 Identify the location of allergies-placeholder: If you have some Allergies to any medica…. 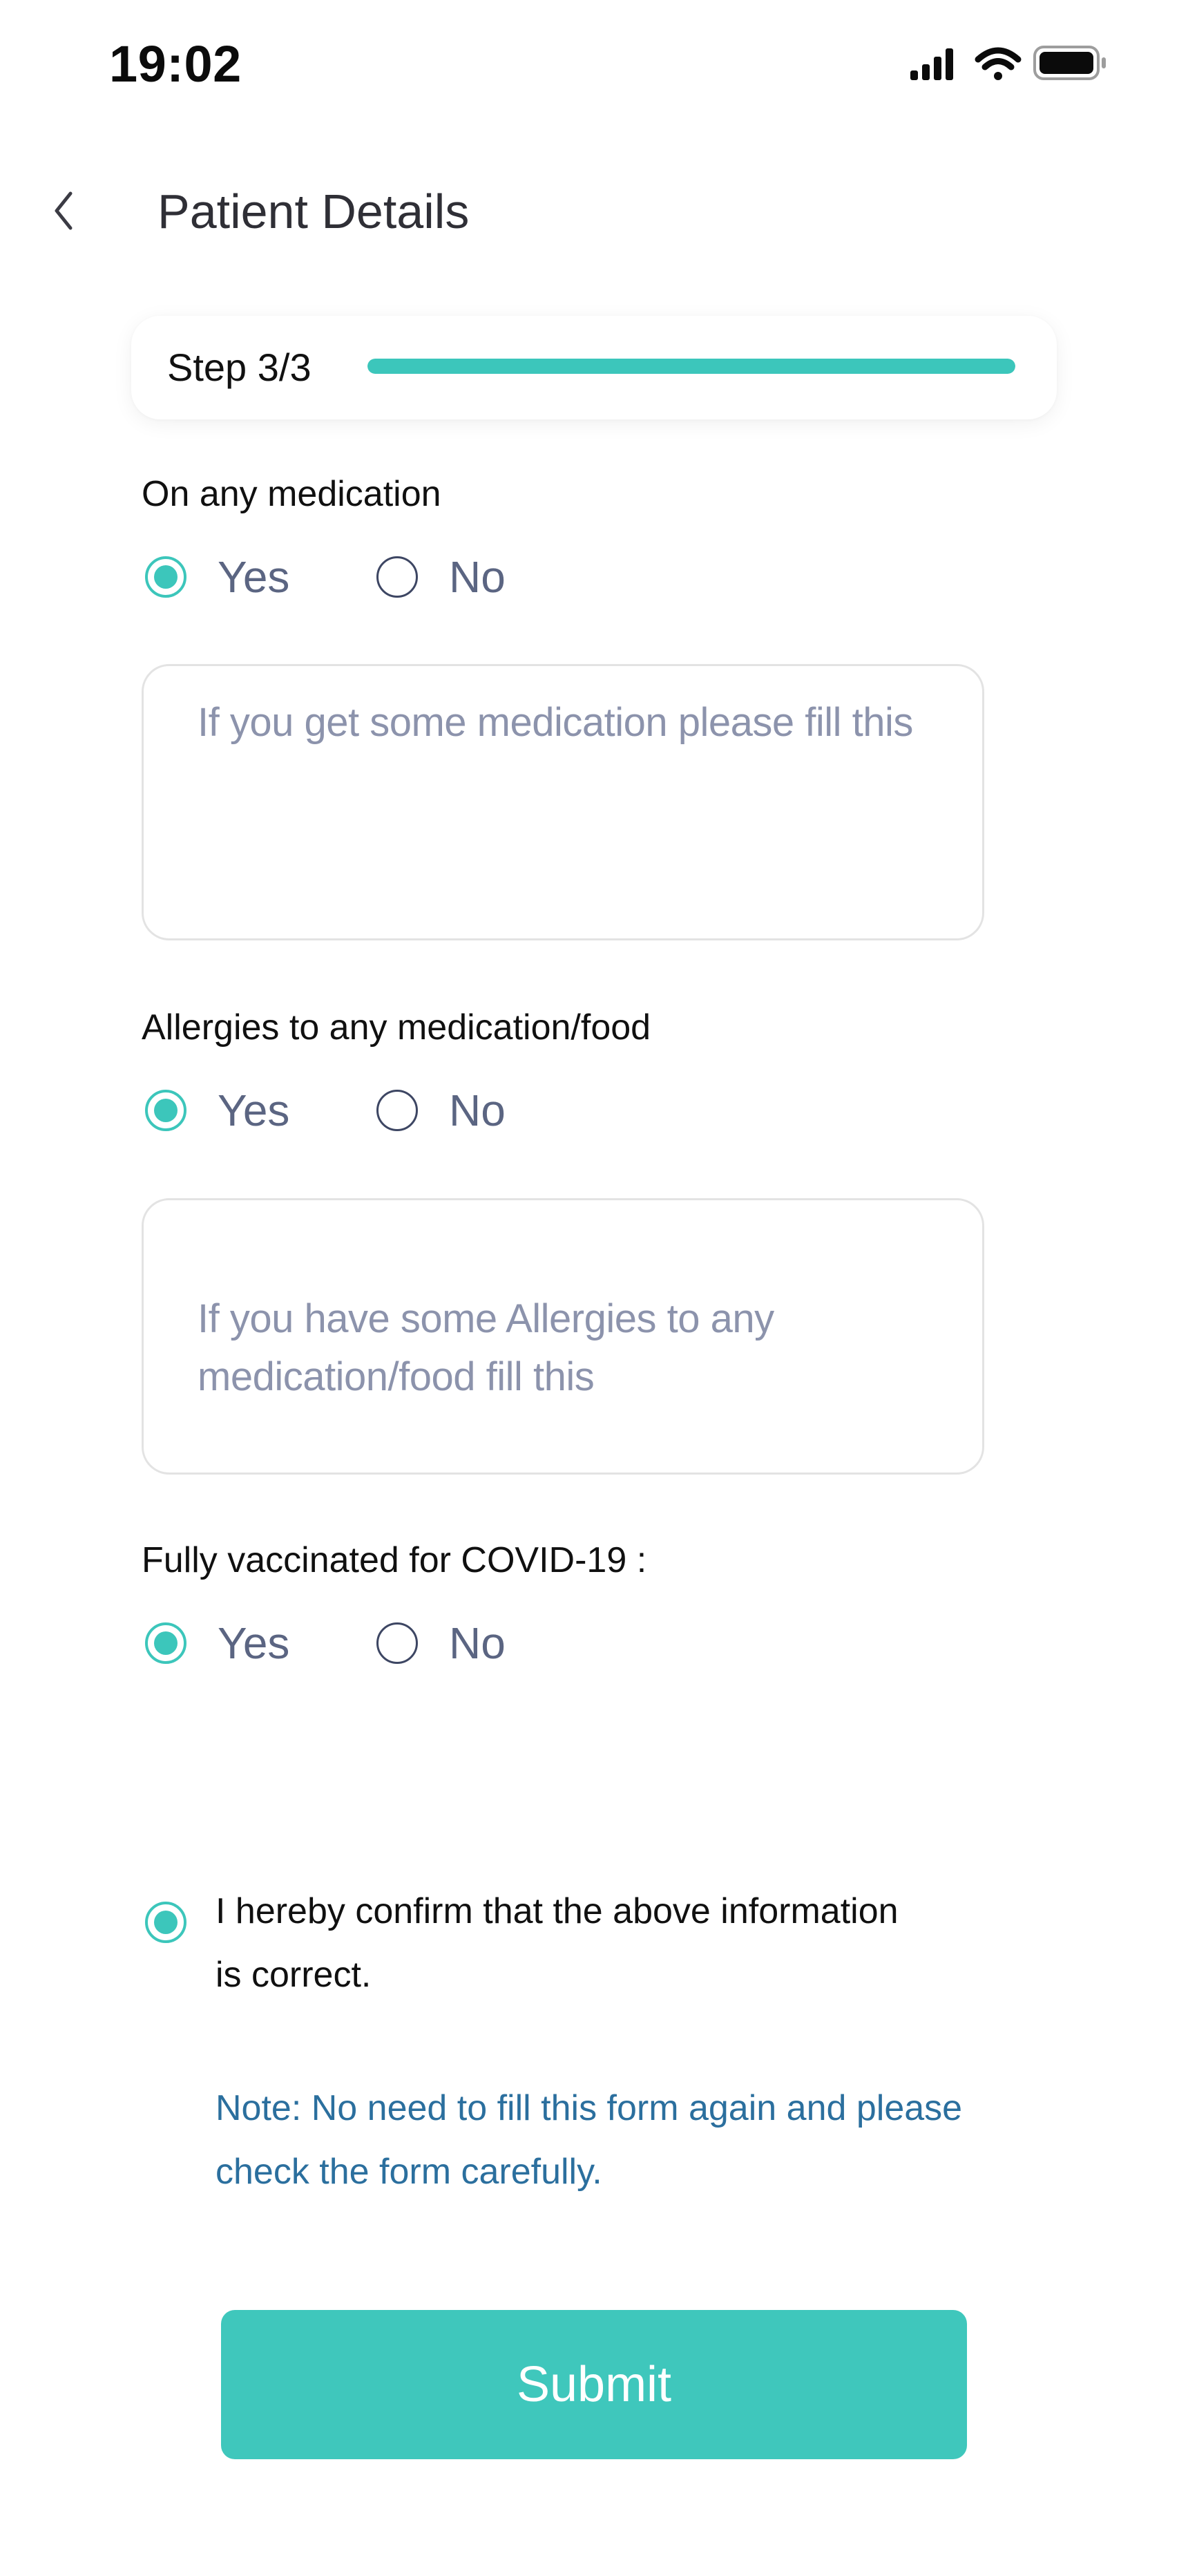
(486, 1348).